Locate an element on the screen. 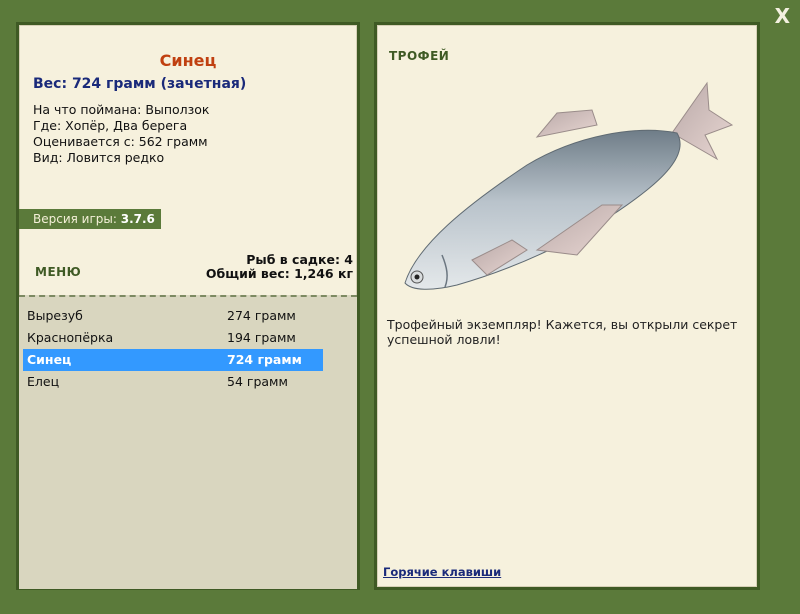 Image resolution: width=800 pixels, height=614 pixels. fish-image is located at coordinates (569, 185).